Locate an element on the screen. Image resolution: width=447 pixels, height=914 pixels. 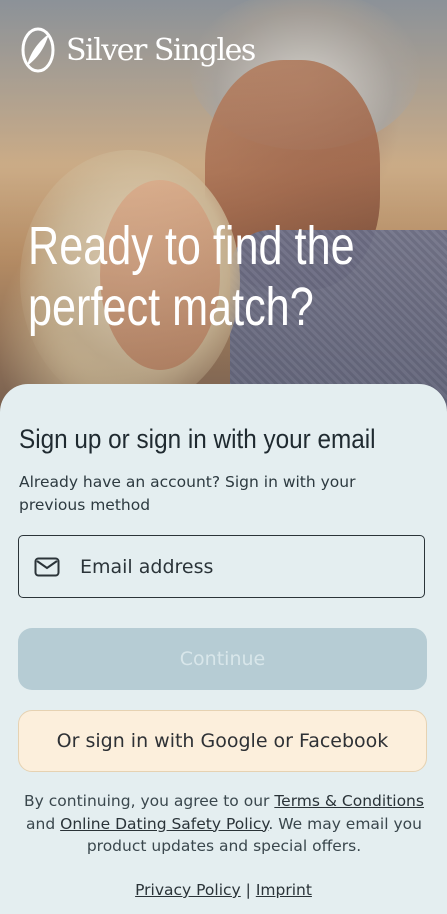
page-headline: Ready to find the perfect match? is located at coordinates (228, 277).